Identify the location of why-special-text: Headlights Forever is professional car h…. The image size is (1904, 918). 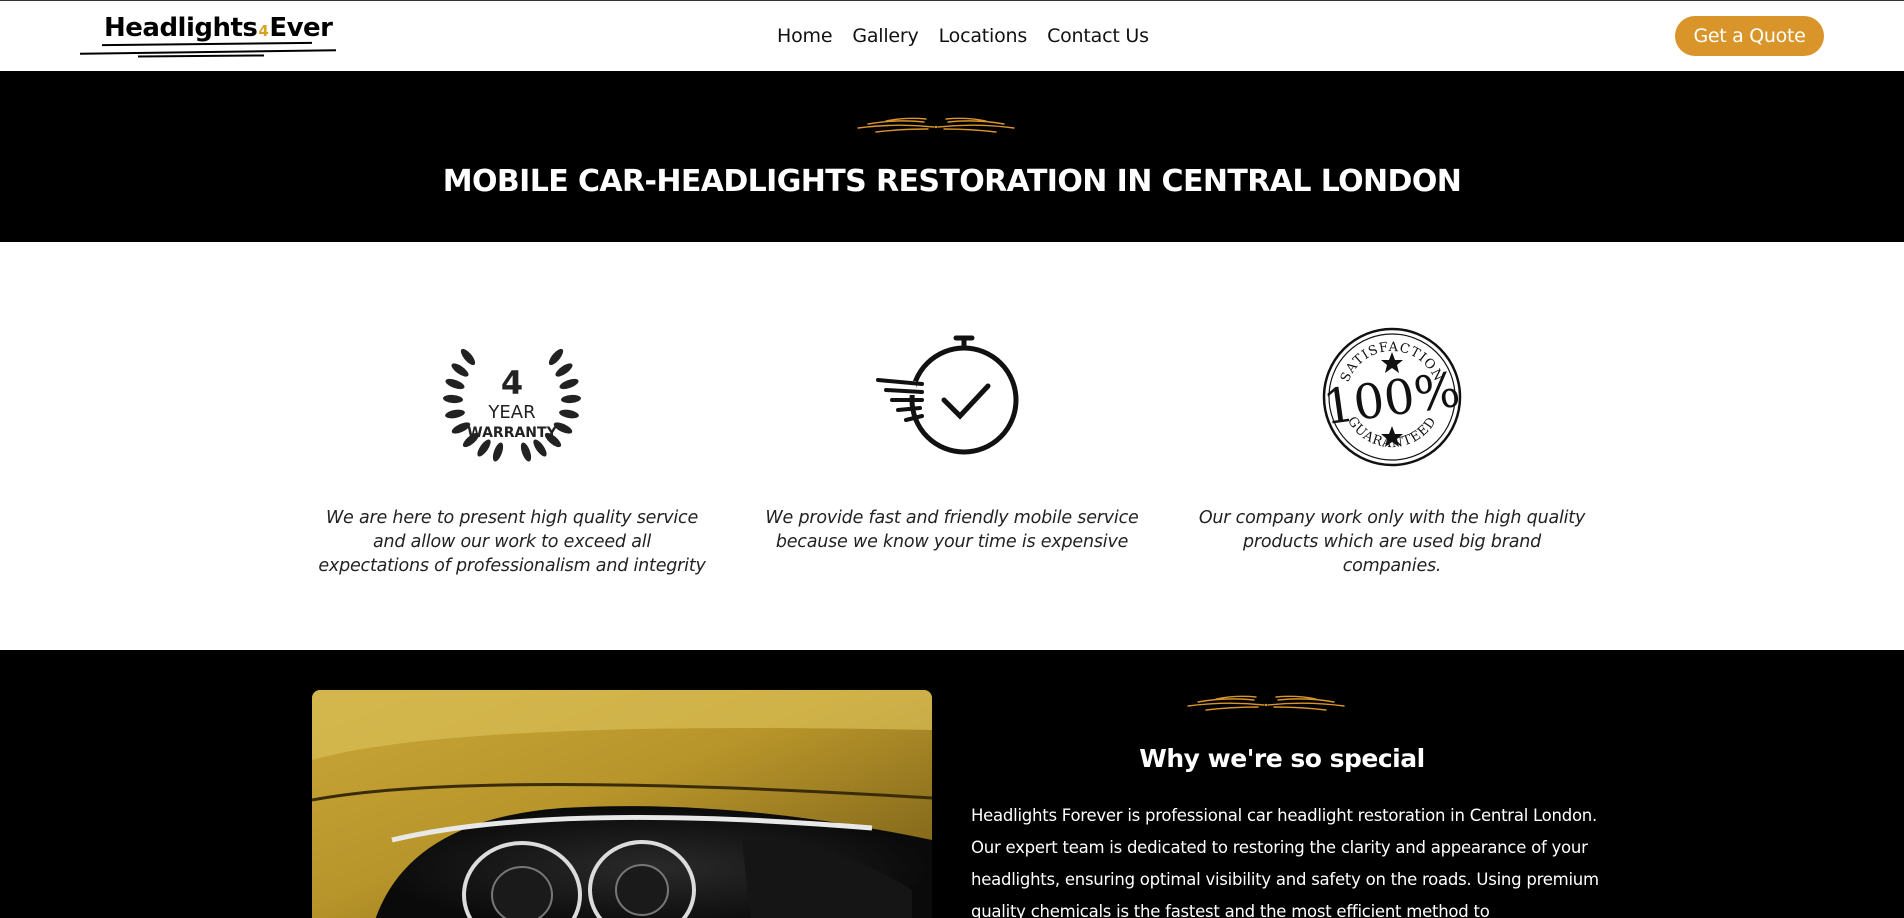
(1285, 862).